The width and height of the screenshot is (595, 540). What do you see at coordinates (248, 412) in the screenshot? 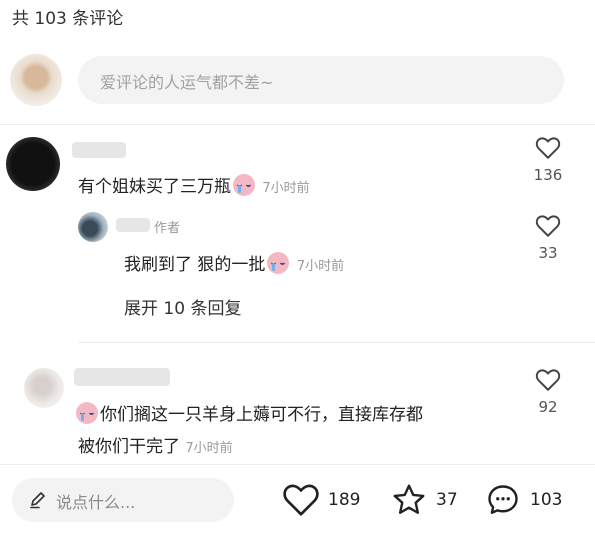
I see `comment-text-line-1: 你们搁这一只羊身上薅可不行，直接库存都` at bounding box center [248, 412].